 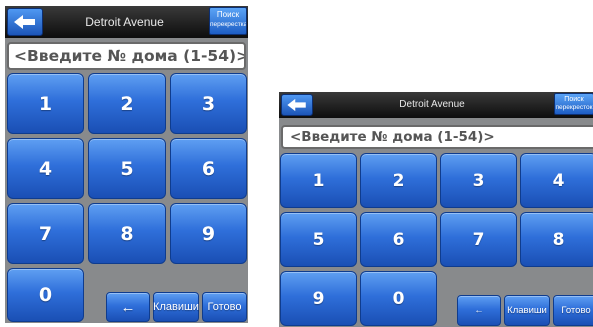 I want to click on find-intersection-button: Поиск перекрестка, so click(x=228, y=21).